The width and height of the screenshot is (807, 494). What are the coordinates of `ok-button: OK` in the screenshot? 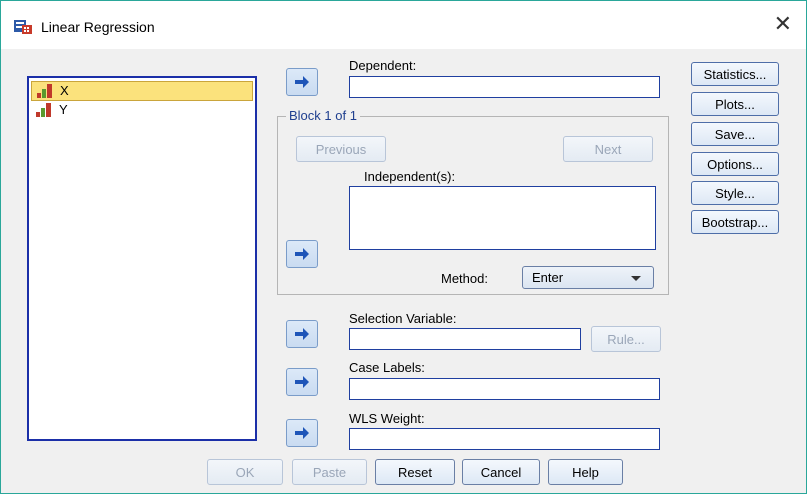 It's located at (245, 472).